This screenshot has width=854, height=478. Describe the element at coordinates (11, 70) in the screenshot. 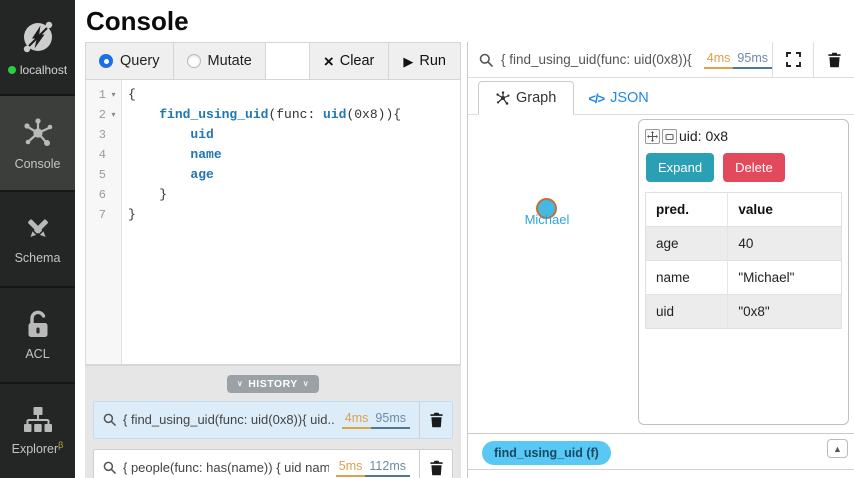

I see `server-status-dot` at that location.